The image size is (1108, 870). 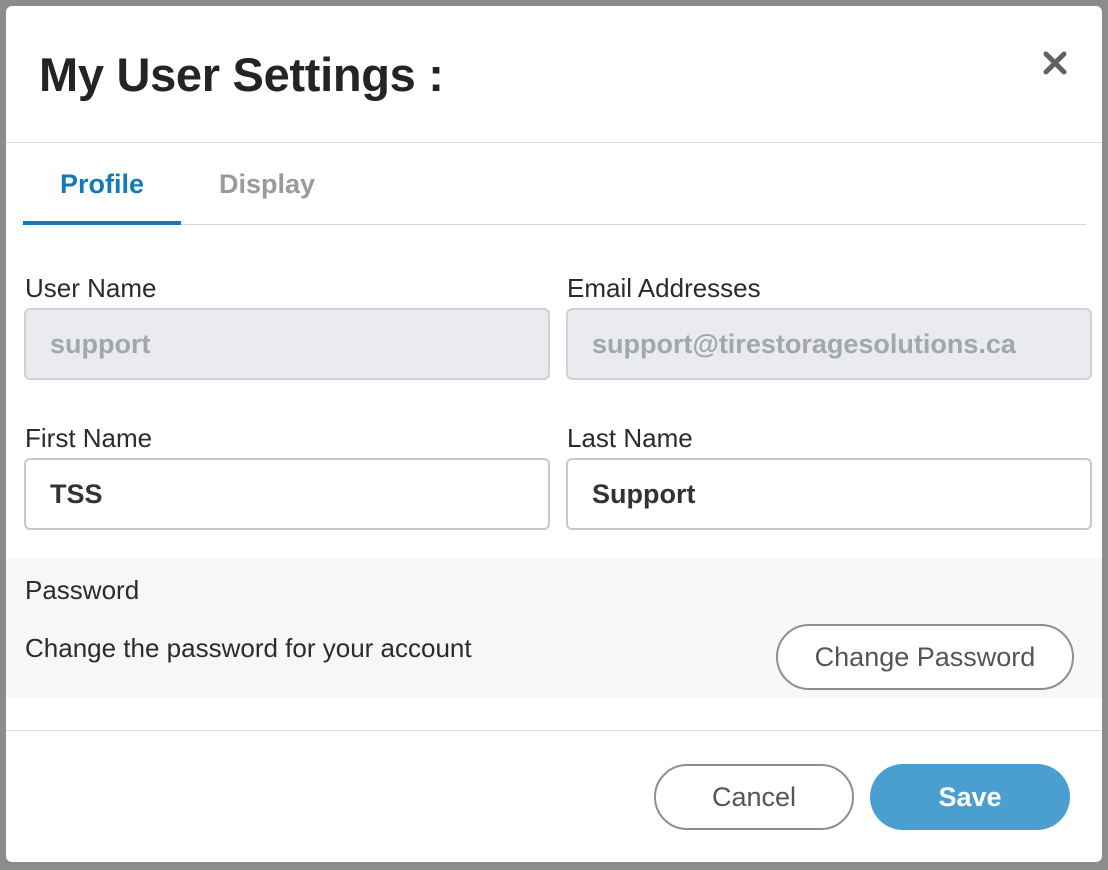 I want to click on last-name-field, so click(x=829, y=494).